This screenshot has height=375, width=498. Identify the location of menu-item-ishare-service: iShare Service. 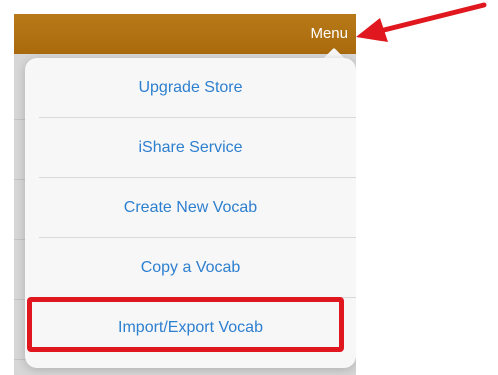
(190, 147).